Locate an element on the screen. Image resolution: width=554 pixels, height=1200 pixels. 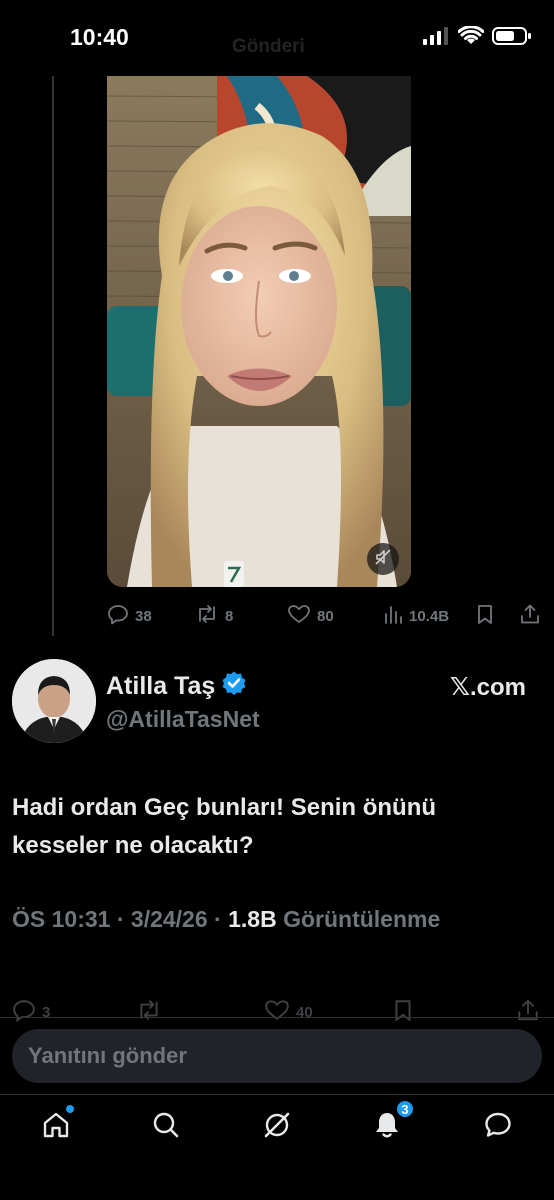
grok-icon is located at coordinates (277, 1127).